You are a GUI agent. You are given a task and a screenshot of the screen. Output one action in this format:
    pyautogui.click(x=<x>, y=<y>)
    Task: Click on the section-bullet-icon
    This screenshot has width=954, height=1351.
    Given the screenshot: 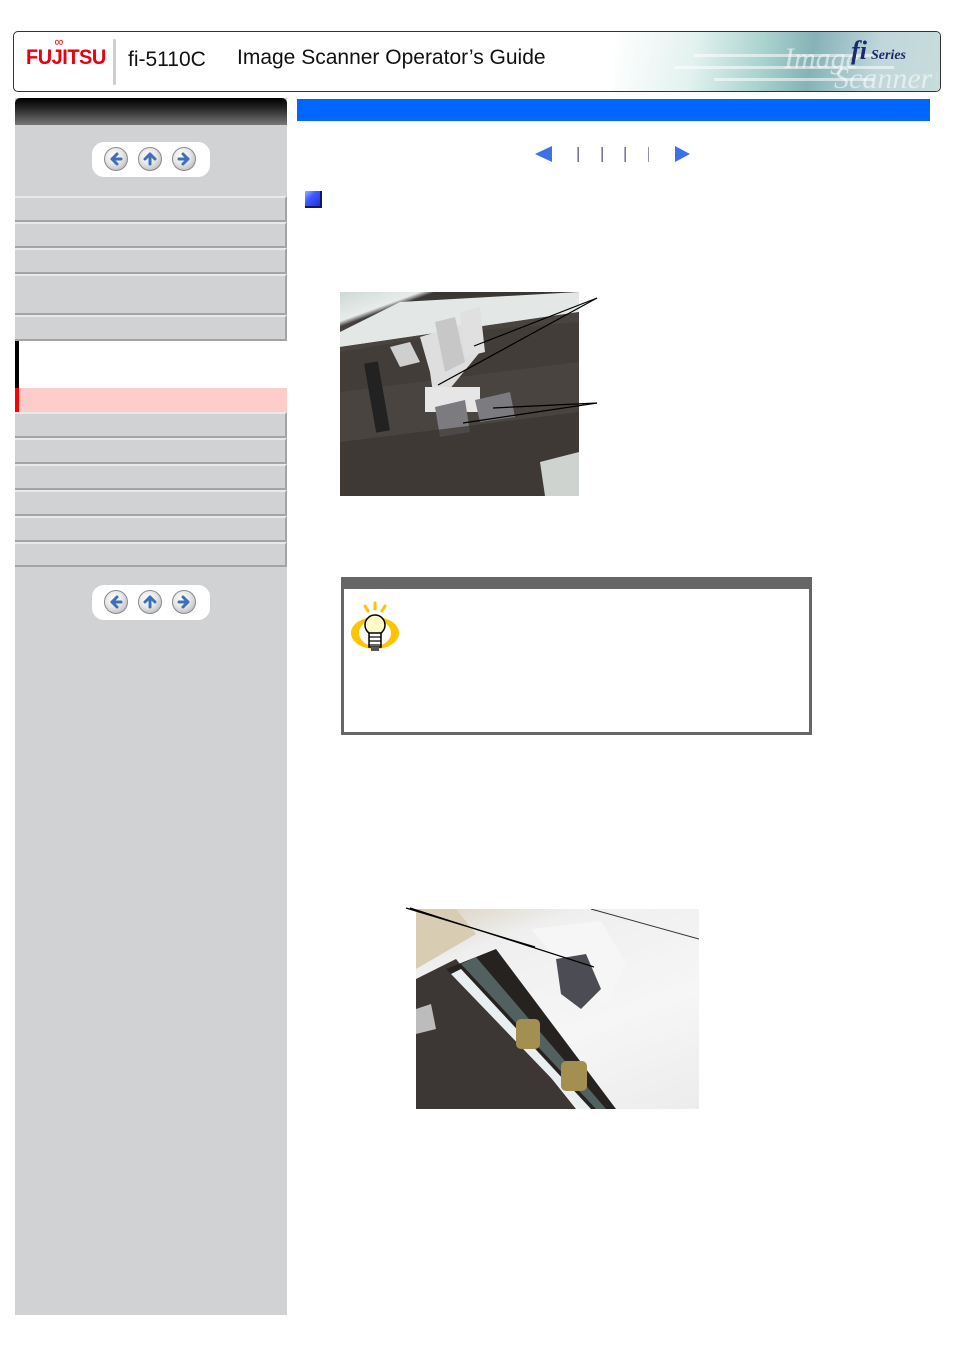 What is the action you would take?
    pyautogui.click(x=313, y=199)
    